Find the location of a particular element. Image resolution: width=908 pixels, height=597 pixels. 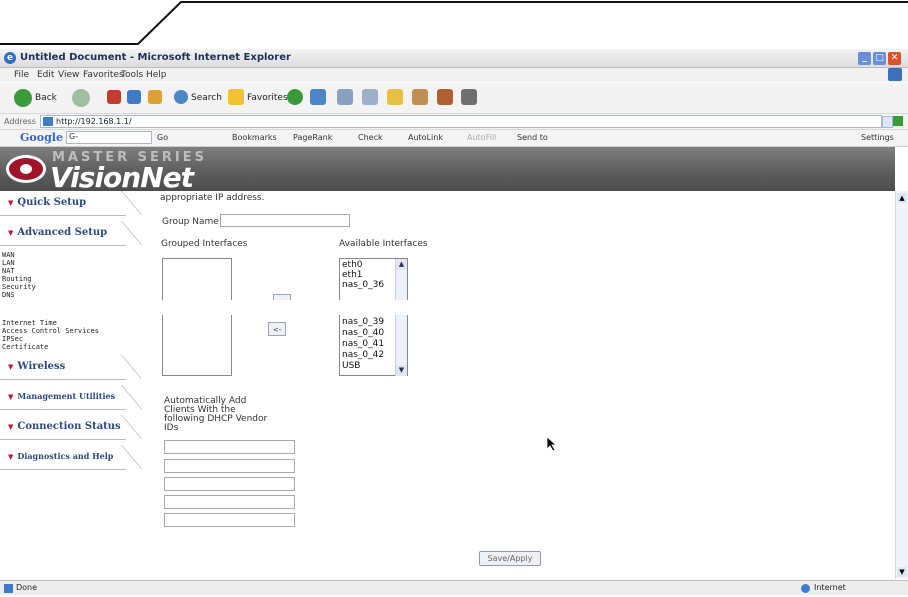

minimize-icon: _ is located at coordinates (864, 58).